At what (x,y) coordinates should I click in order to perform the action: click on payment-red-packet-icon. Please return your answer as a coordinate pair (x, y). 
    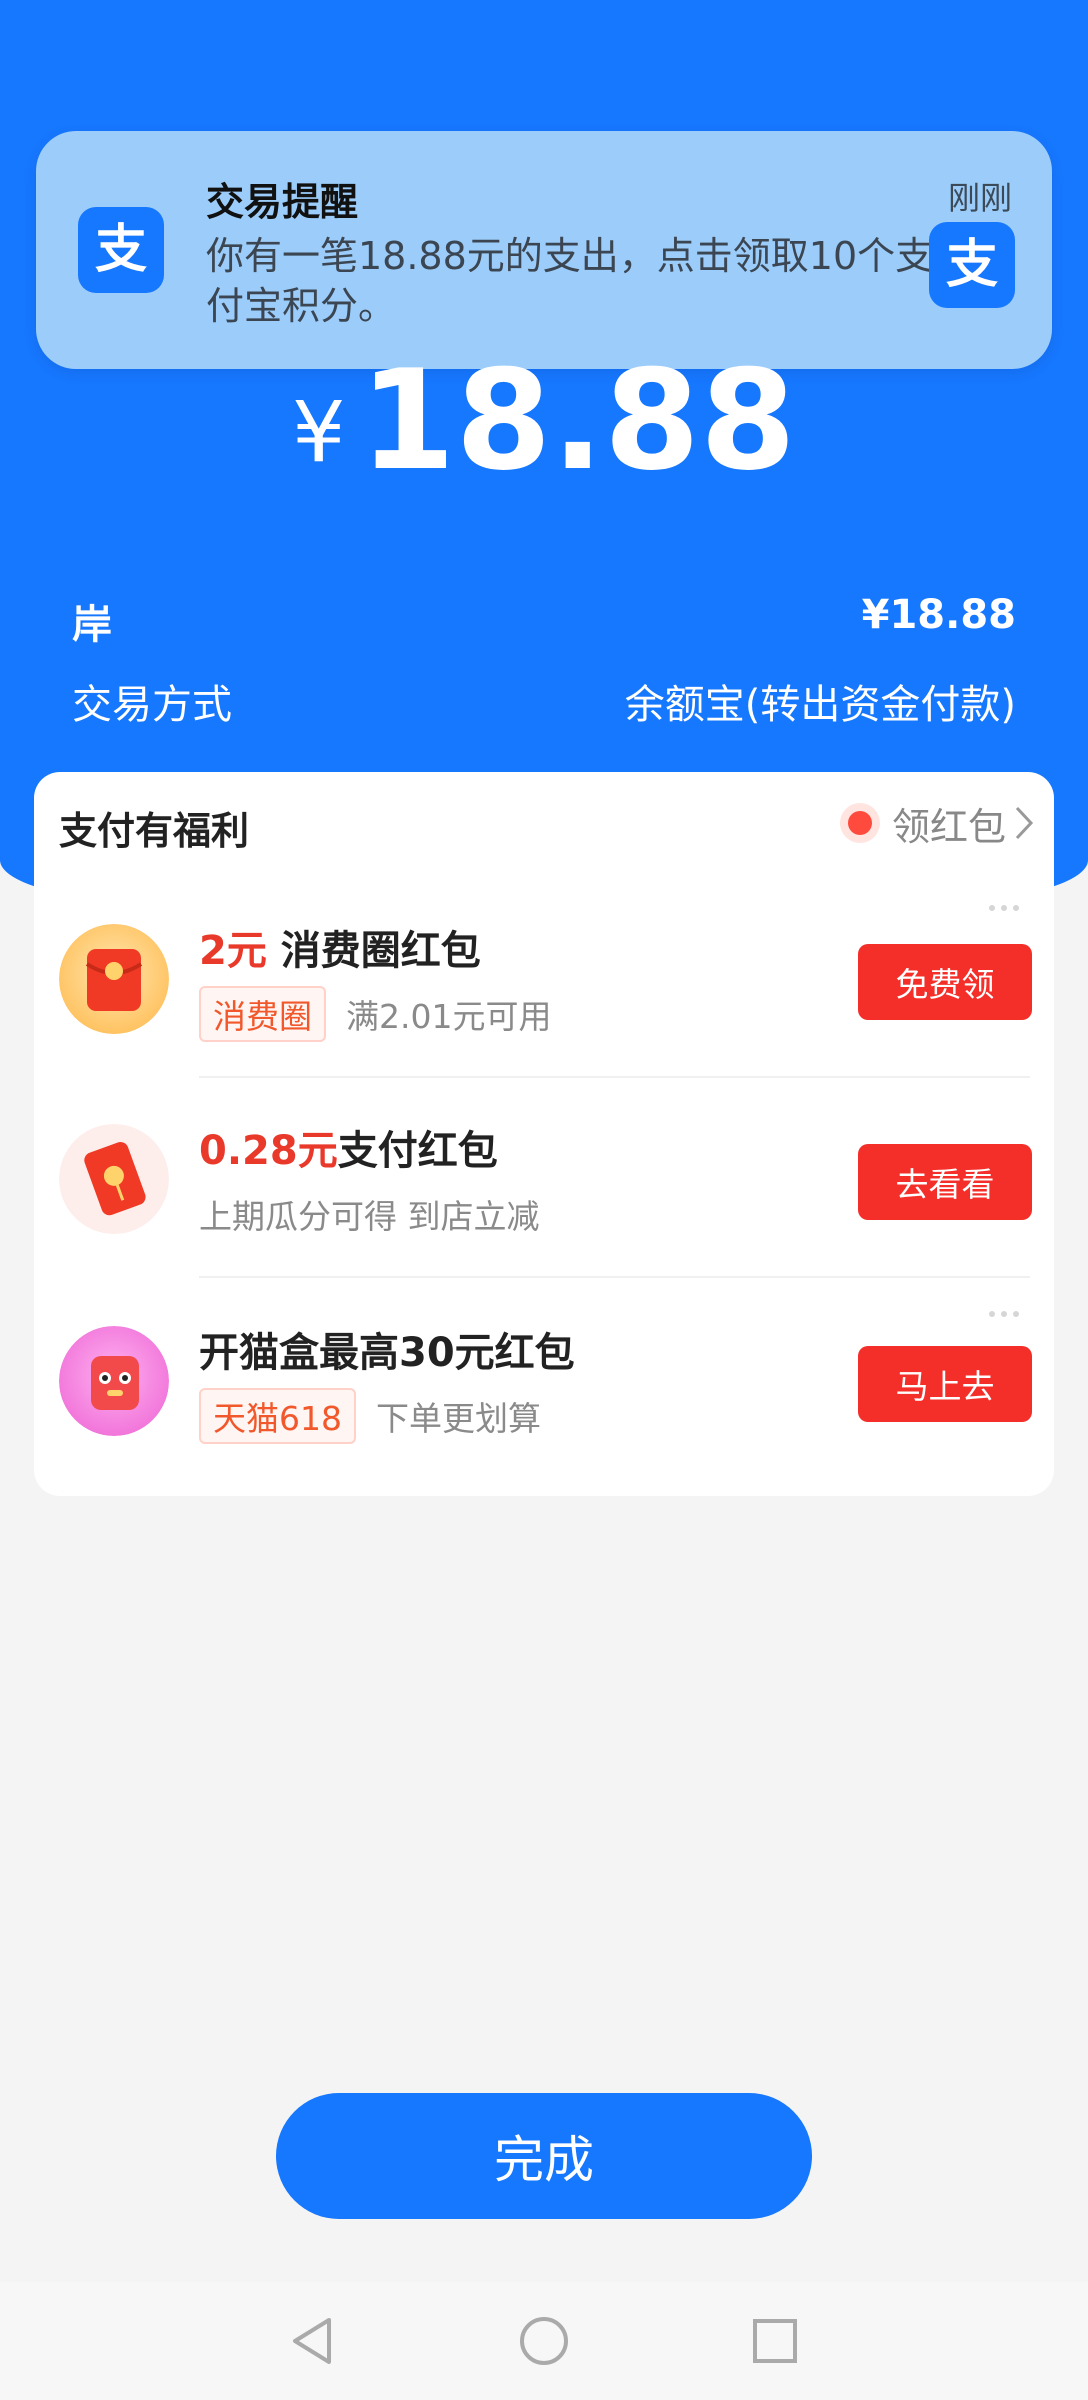
    Looking at the image, I should click on (114, 1179).